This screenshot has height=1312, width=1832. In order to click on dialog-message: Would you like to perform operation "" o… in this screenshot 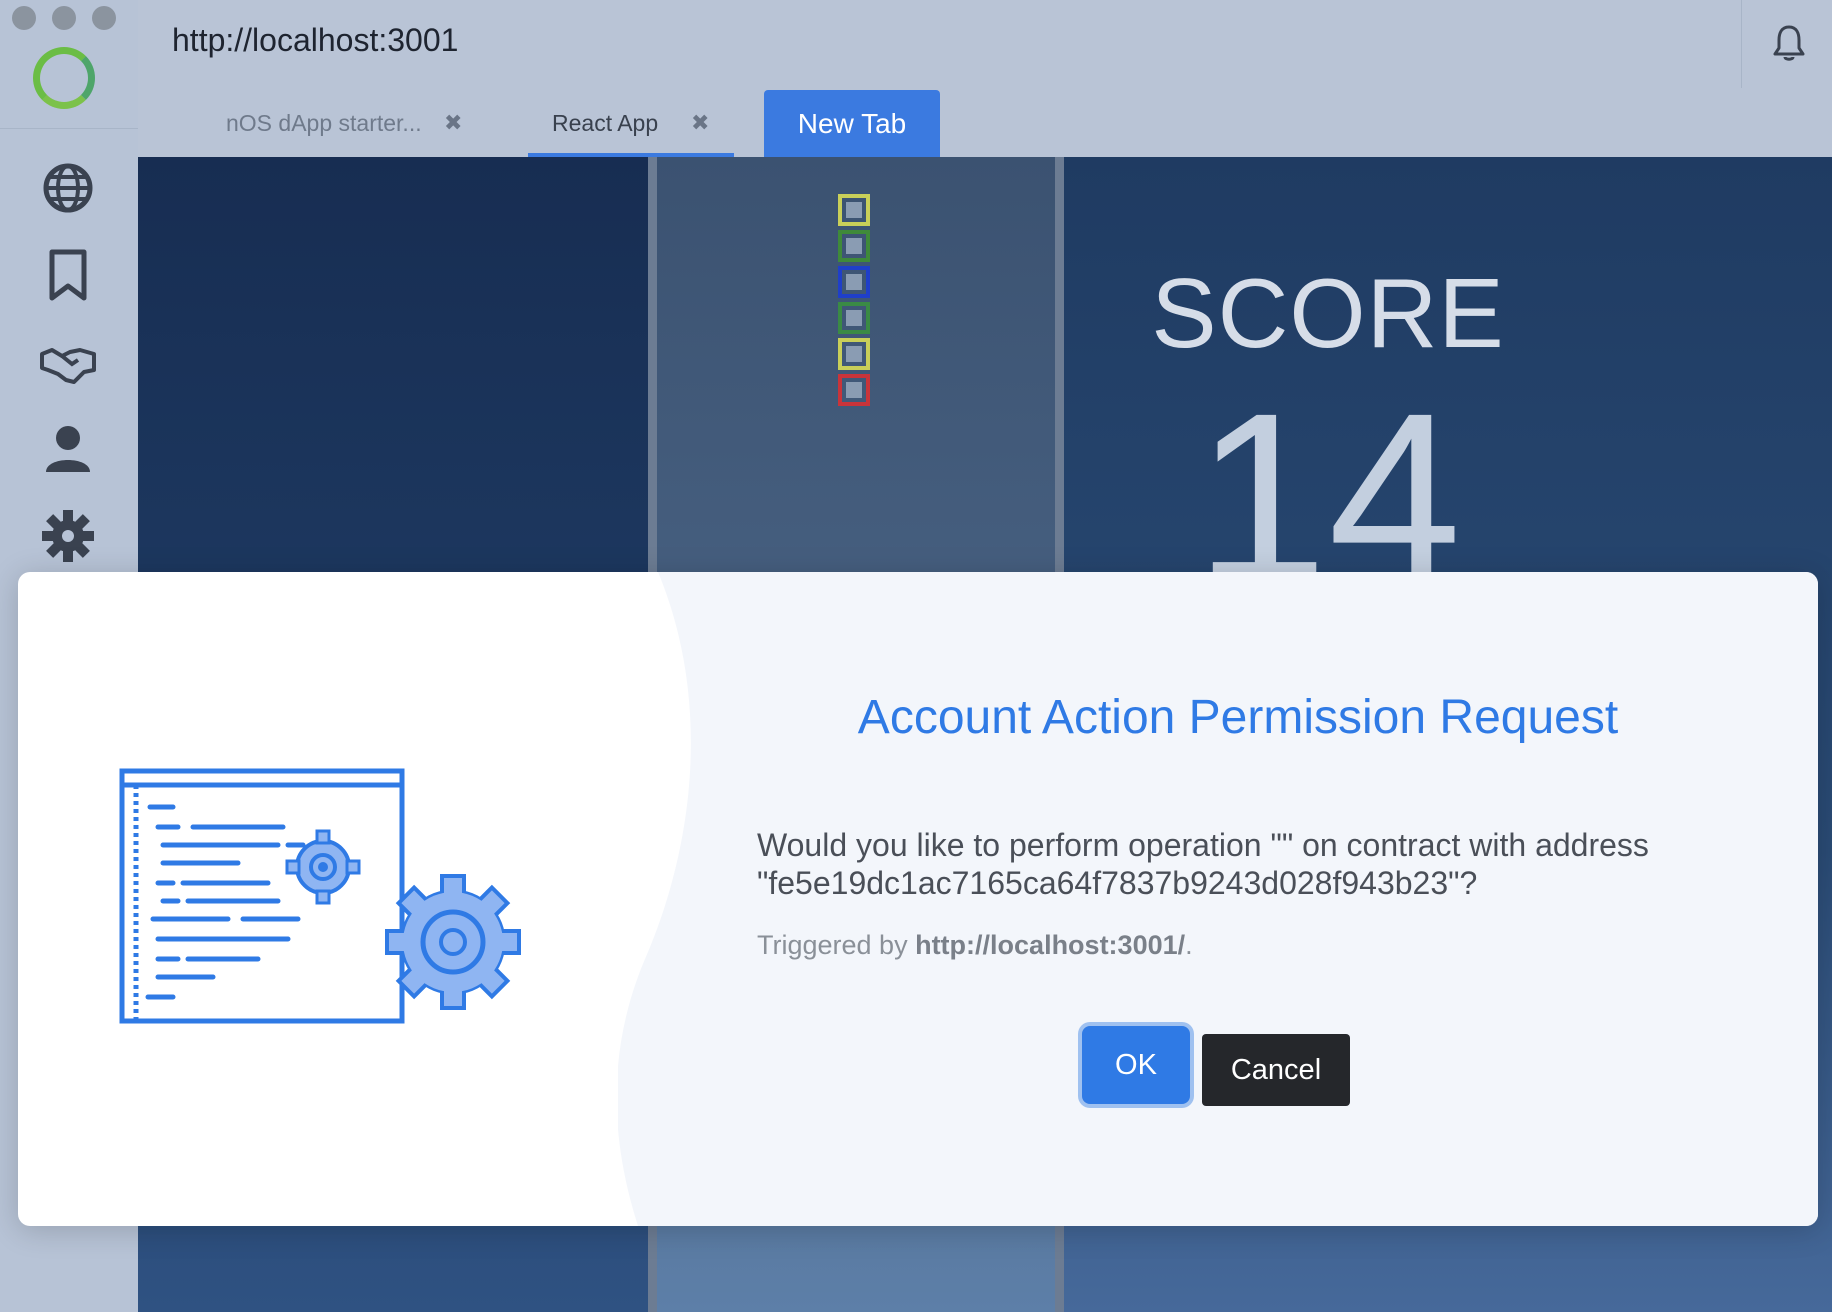, I will do `click(1203, 864)`.